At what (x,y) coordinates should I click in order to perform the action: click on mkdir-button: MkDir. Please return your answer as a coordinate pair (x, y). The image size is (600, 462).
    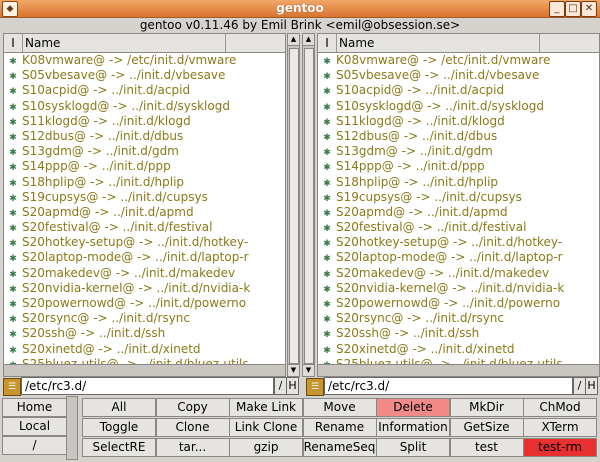
    Looking at the image, I should click on (486, 407).